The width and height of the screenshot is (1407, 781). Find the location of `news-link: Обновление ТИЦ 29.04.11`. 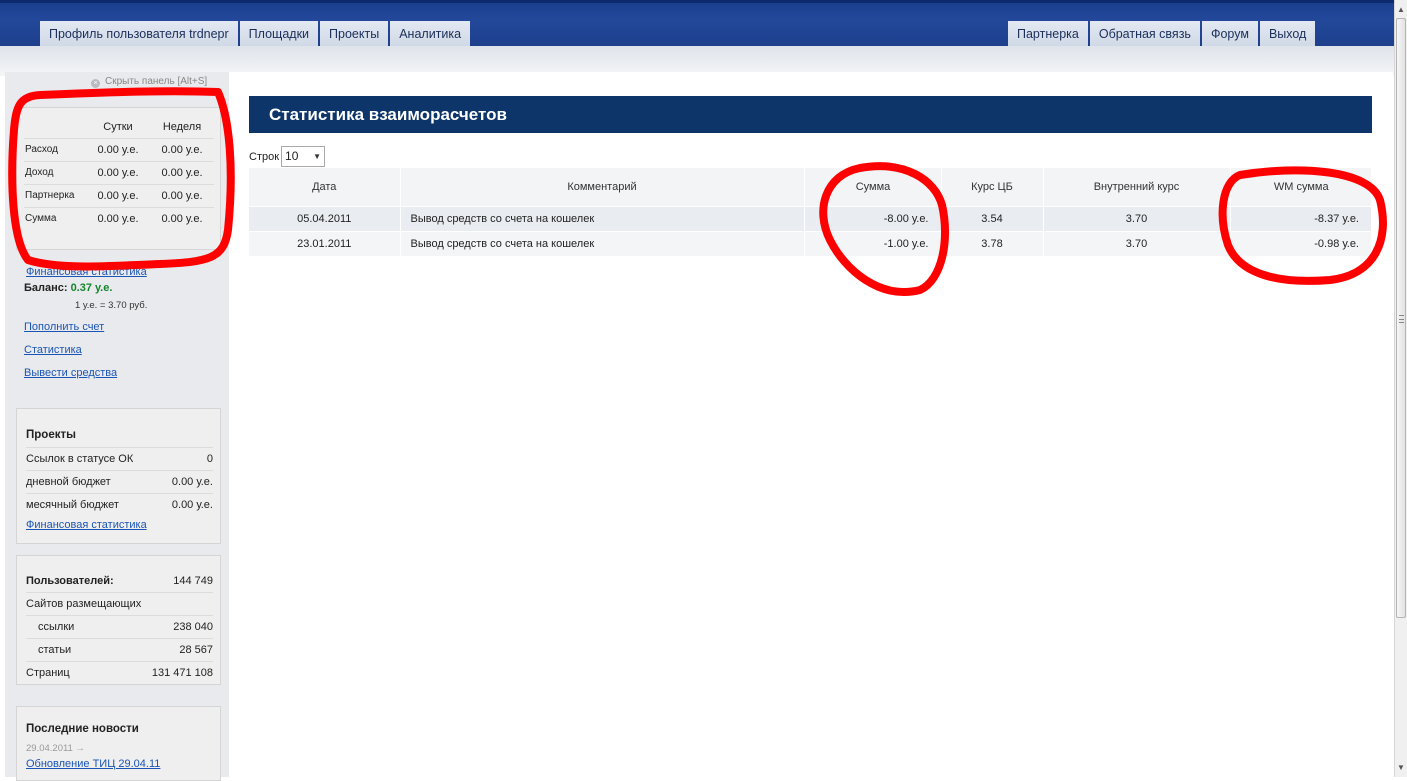

news-link: Обновление ТИЦ 29.04.11 is located at coordinates (93, 764).